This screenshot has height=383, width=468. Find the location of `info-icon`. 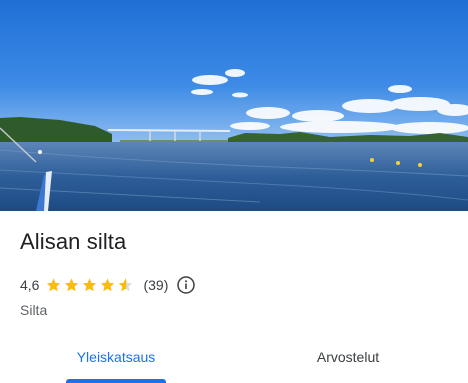

info-icon is located at coordinates (186, 285).